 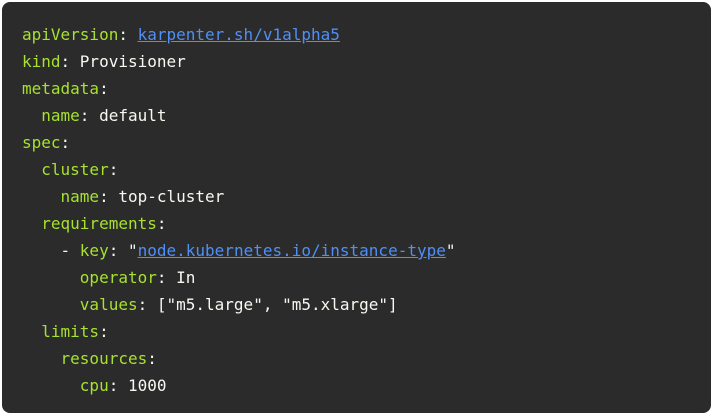 I want to click on yaml-key: kind, so click(x=41, y=61).